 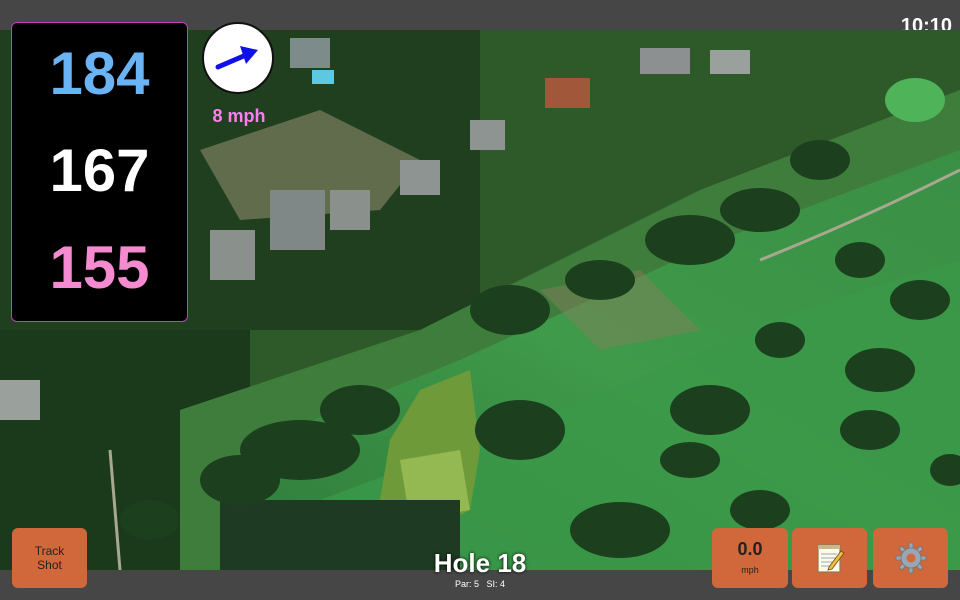 I want to click on wind-indicator, so click(x=238, y=58).